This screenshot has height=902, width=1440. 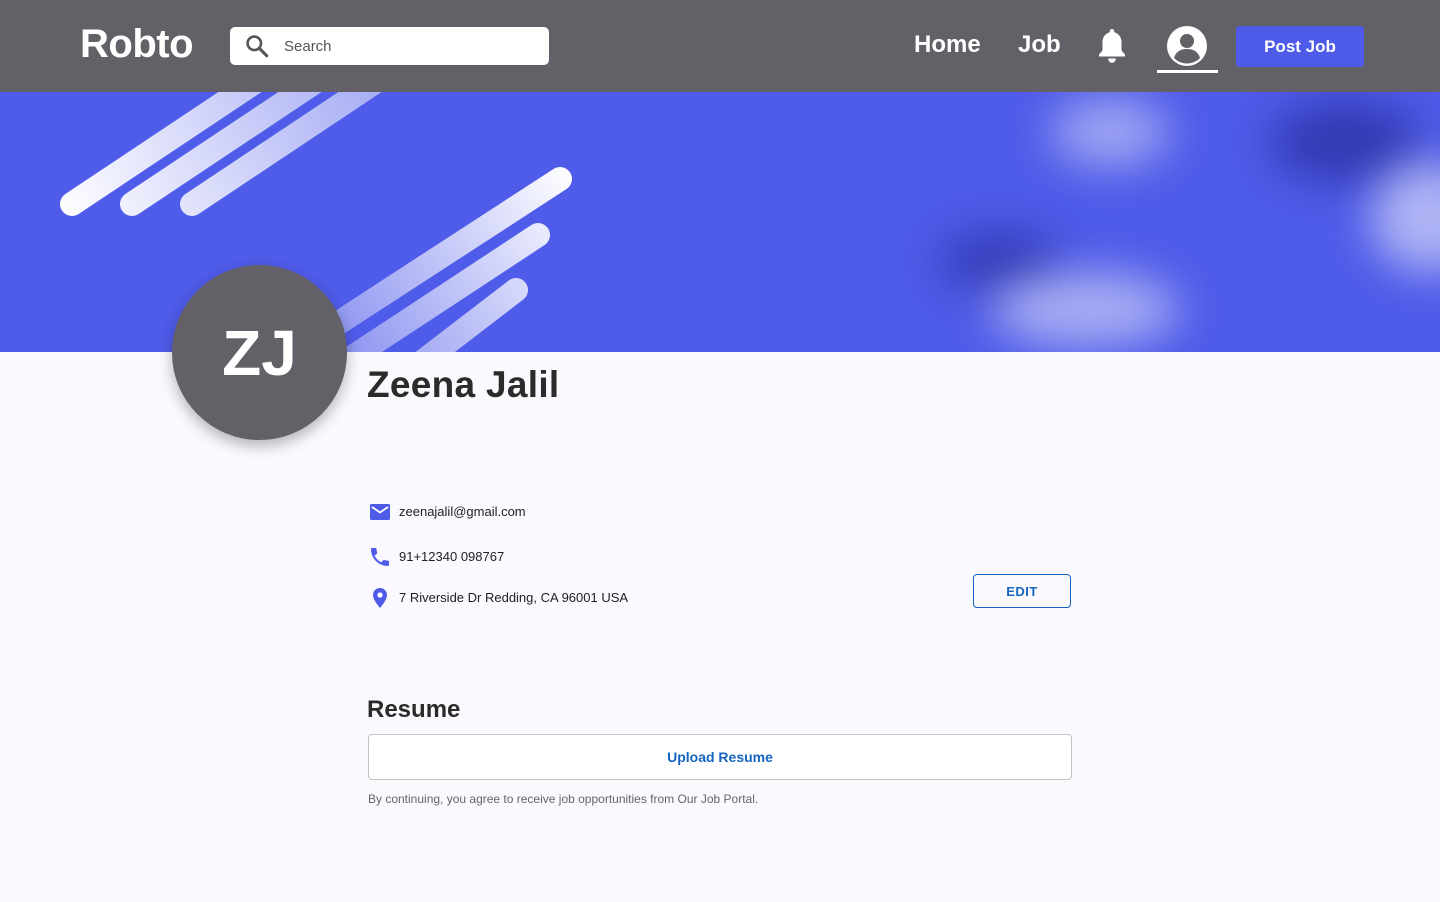 I want to click on post-job-button: Post Job, so click(x=1300, y=46).